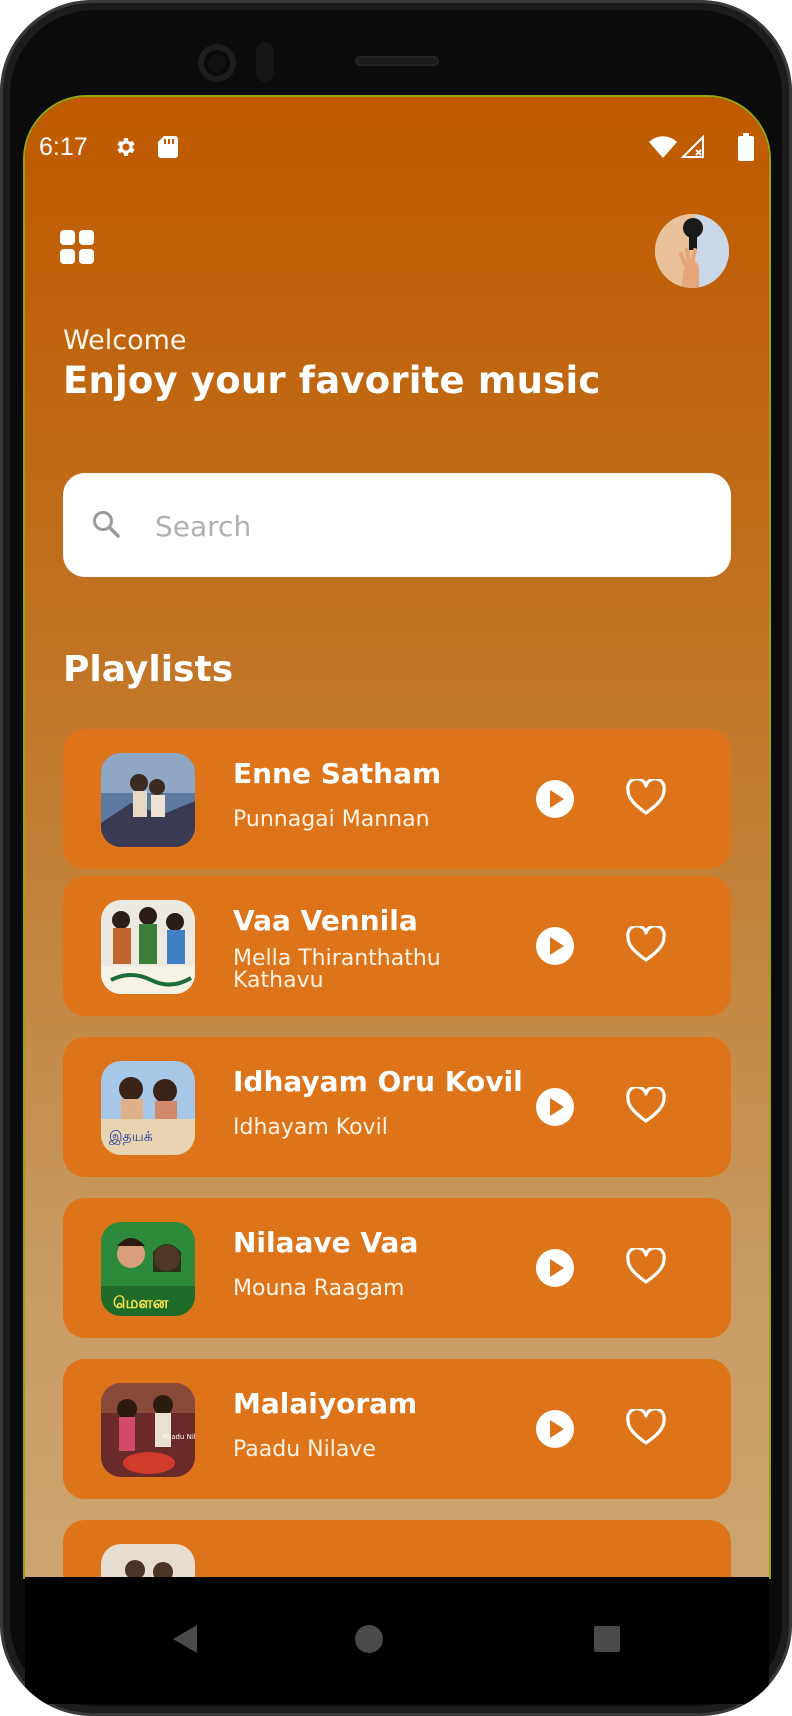  I want to click on song-album: Mella Thiranthathu Kathavu, so click(337, 969).